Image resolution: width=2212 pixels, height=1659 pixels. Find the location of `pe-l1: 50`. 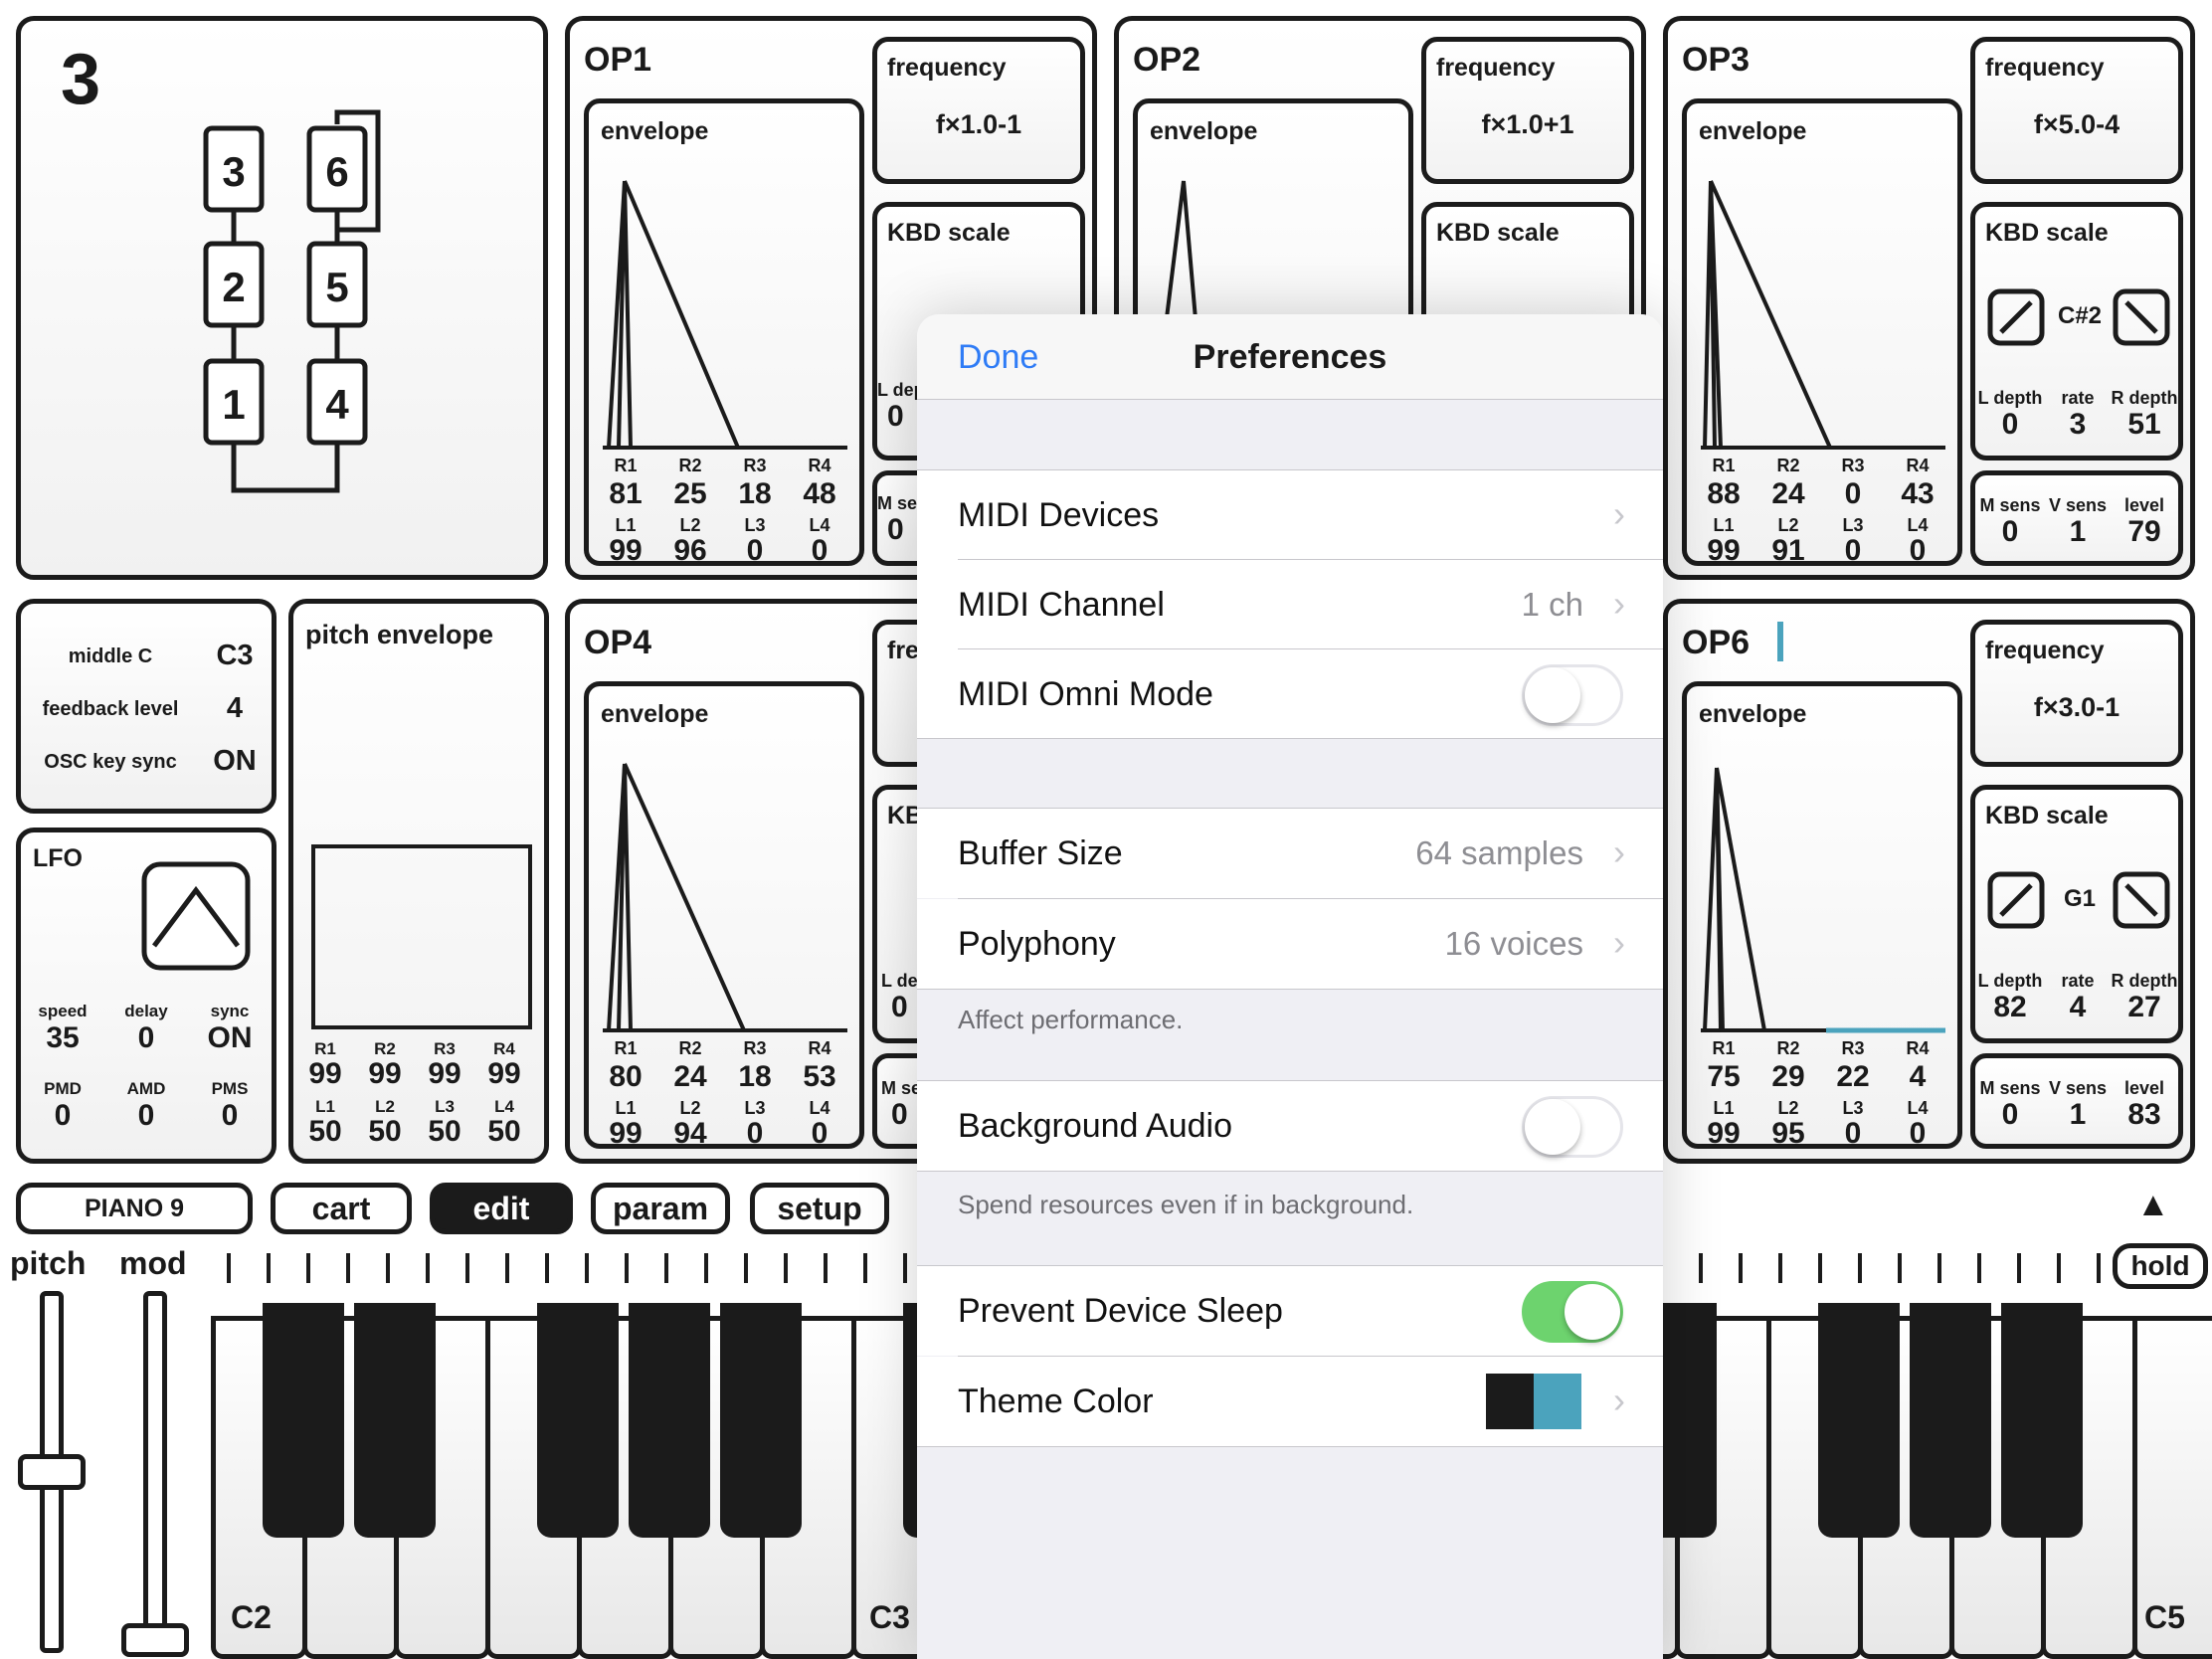

pe-l1: 50 is located at coordinates (325, 1132).